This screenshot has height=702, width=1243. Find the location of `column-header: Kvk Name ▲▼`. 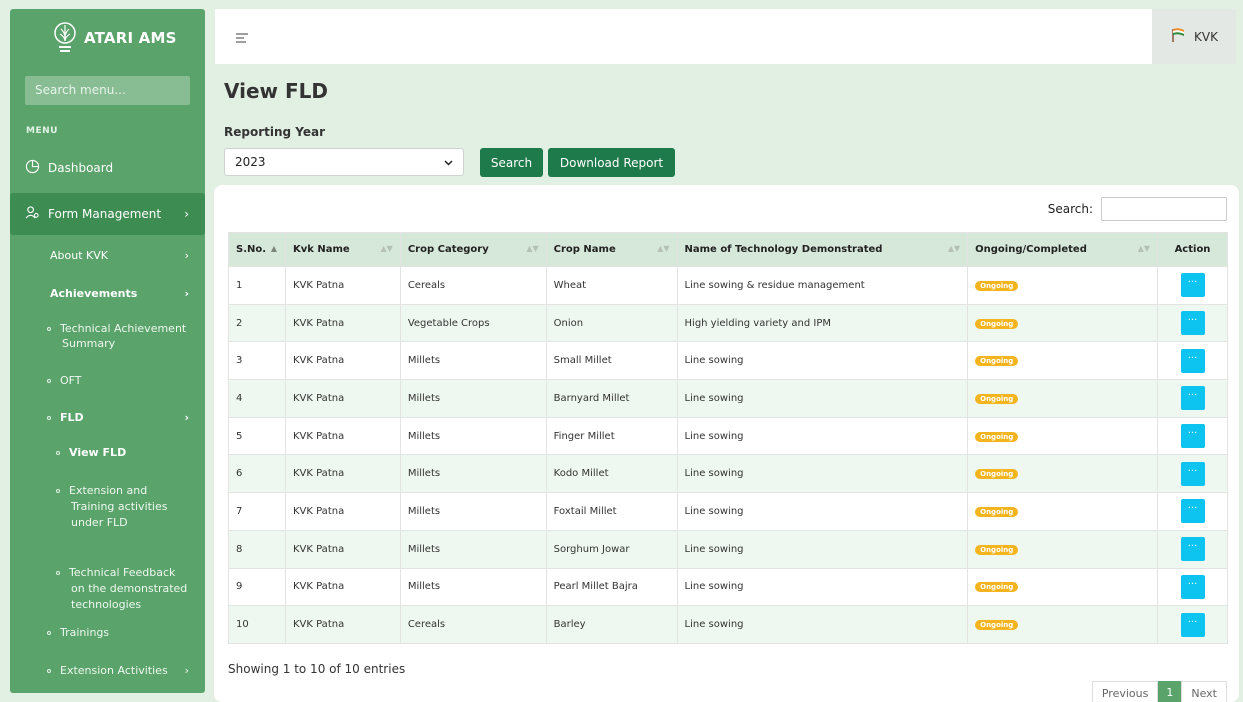

column-header: Kvk Name ▲▼ is located at coordinates (342, 249).